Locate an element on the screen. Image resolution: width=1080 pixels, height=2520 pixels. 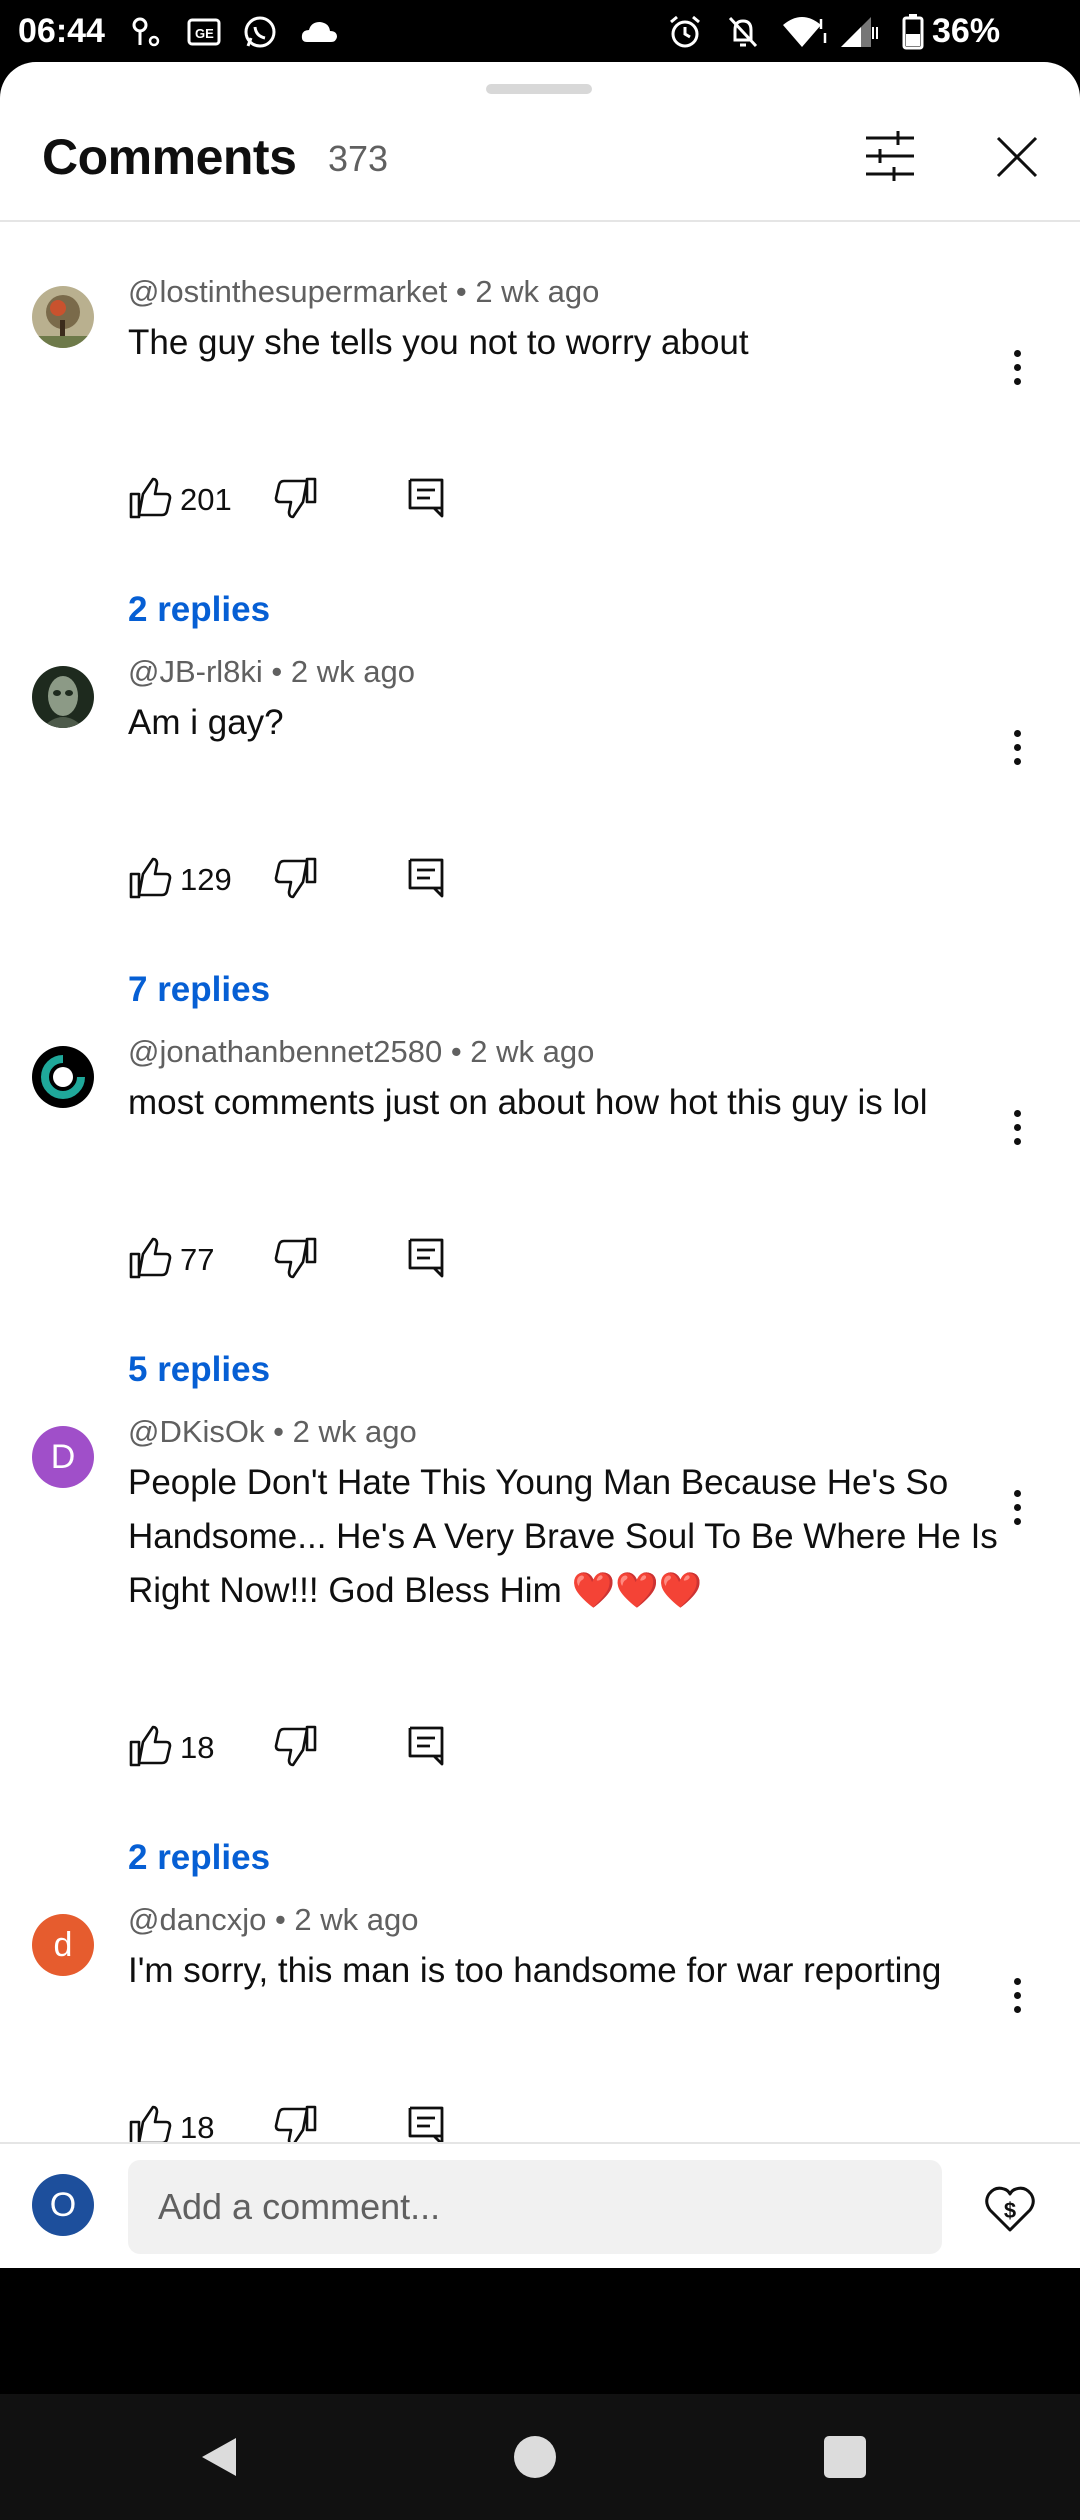
back-button is located at coordinates (219, 2459).